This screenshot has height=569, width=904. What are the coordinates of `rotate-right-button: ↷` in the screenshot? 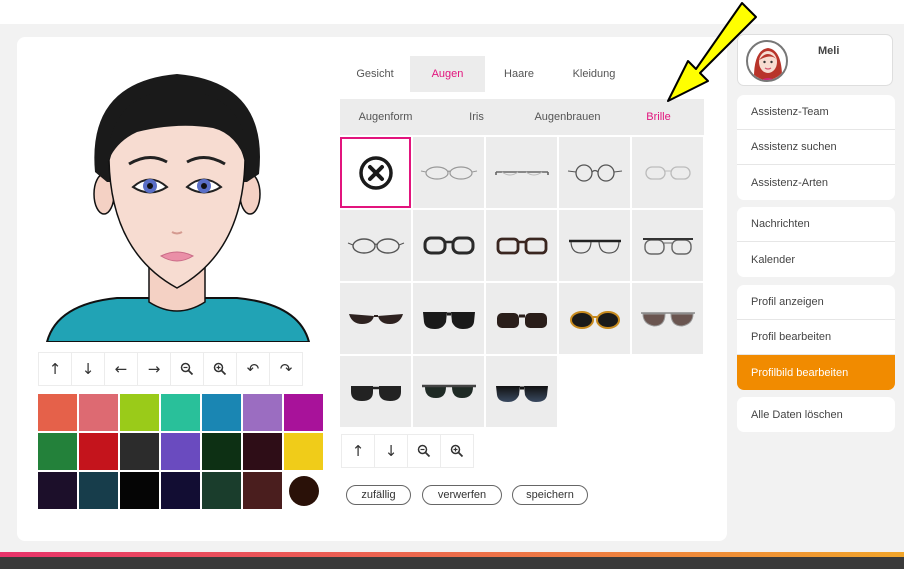 It's located at (286, 369).